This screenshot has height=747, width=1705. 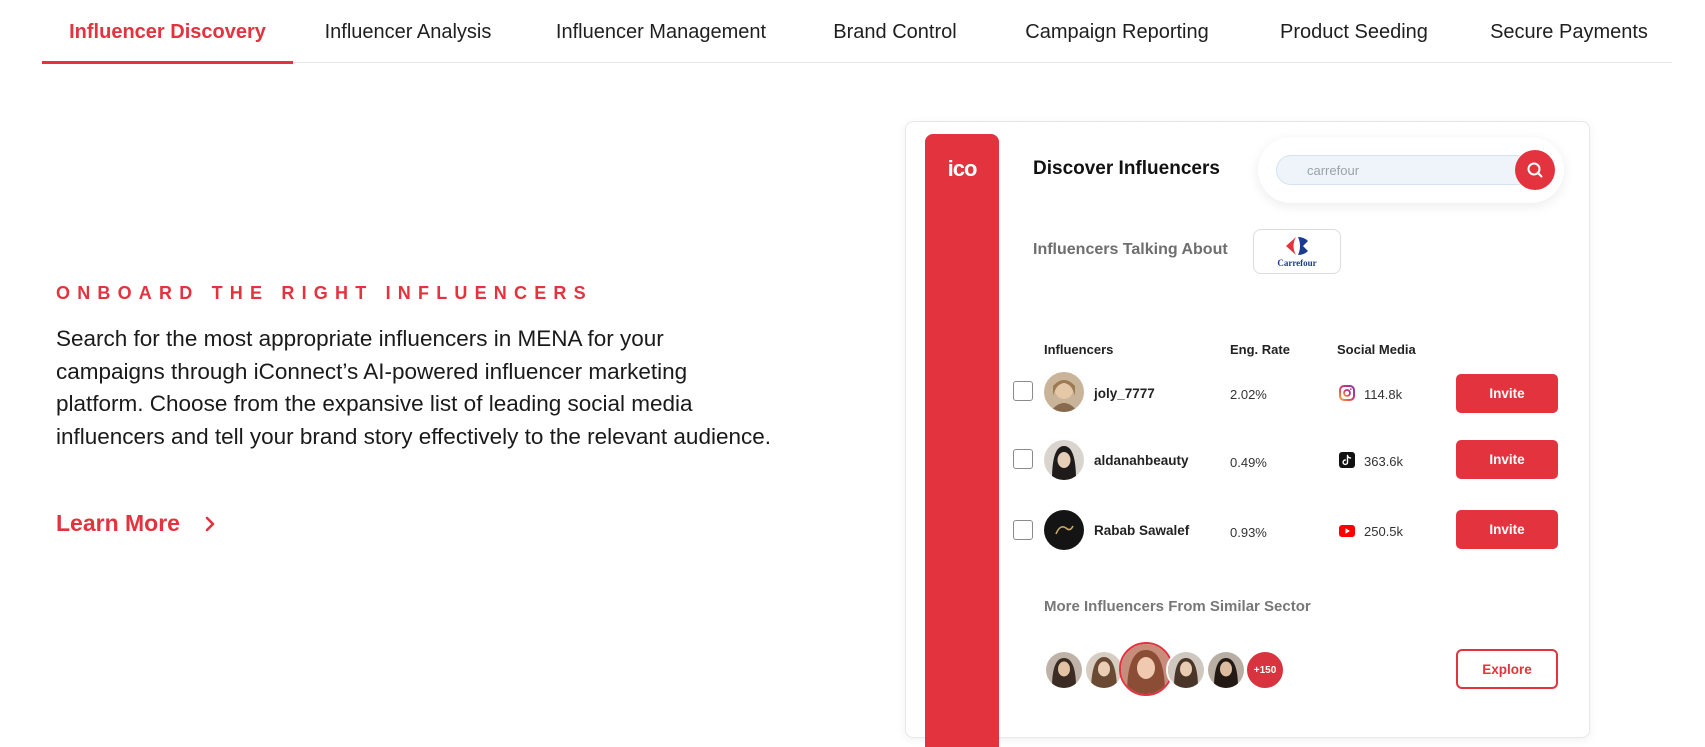 I want to click on tab-influencer-analysis: Influencer Analysis, so click(x=408, y=32).